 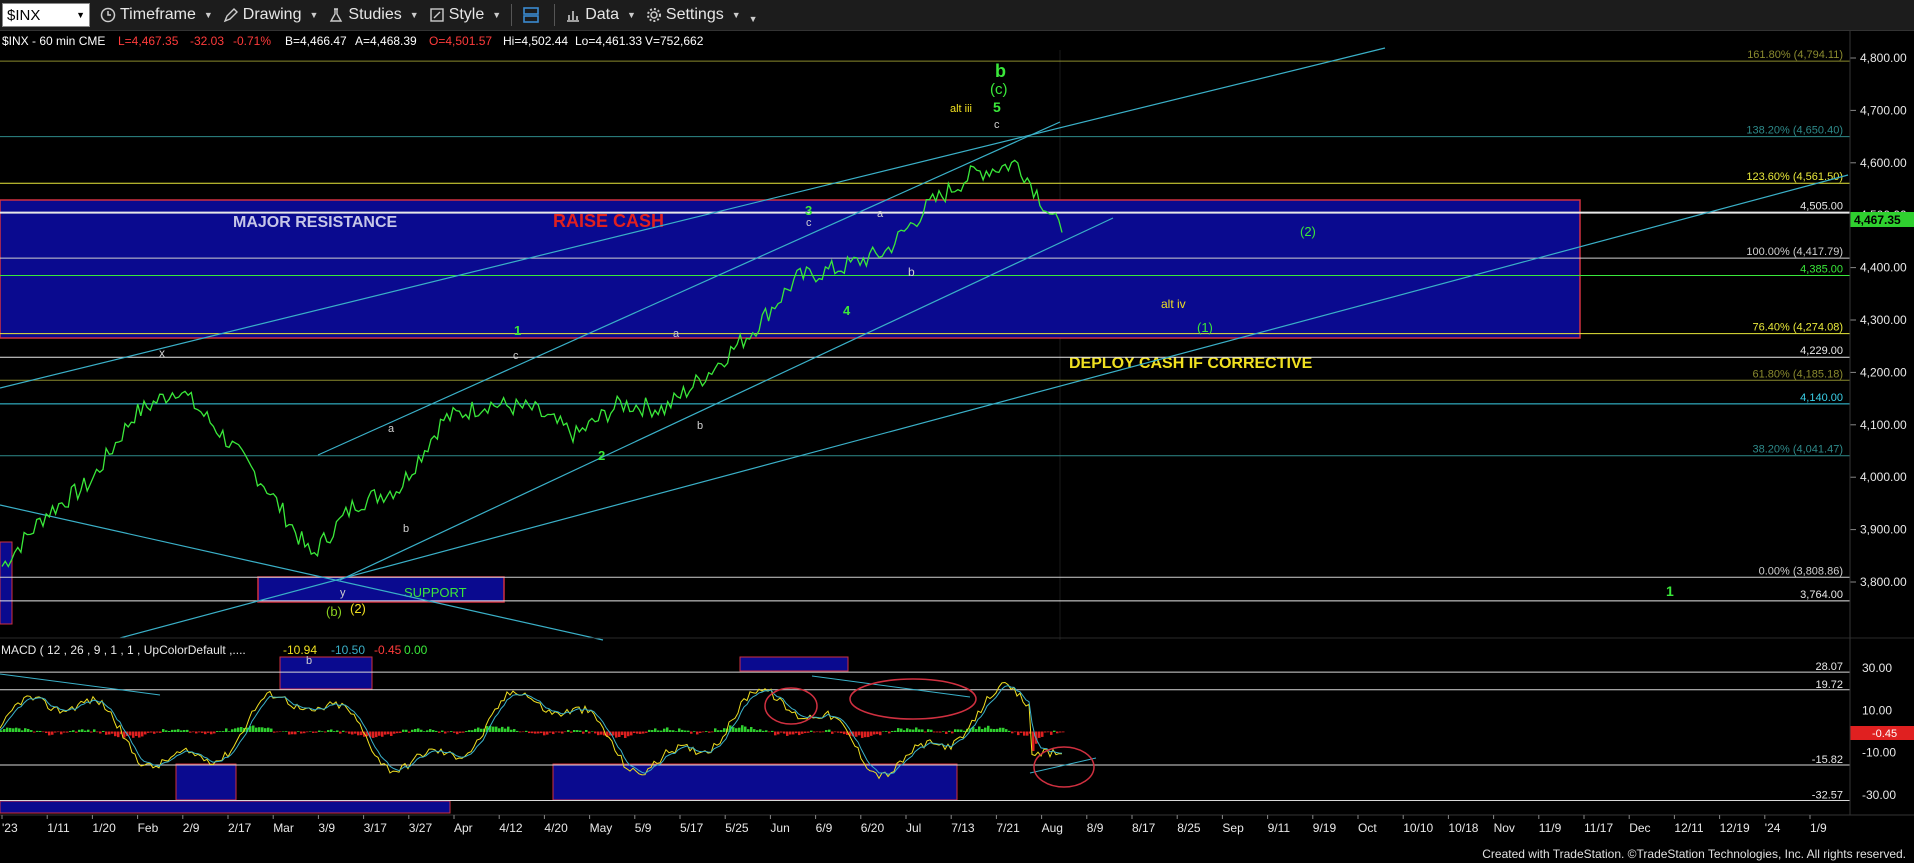 I want to click on time-tick-label: 4/20, so click(x=556, y=828).